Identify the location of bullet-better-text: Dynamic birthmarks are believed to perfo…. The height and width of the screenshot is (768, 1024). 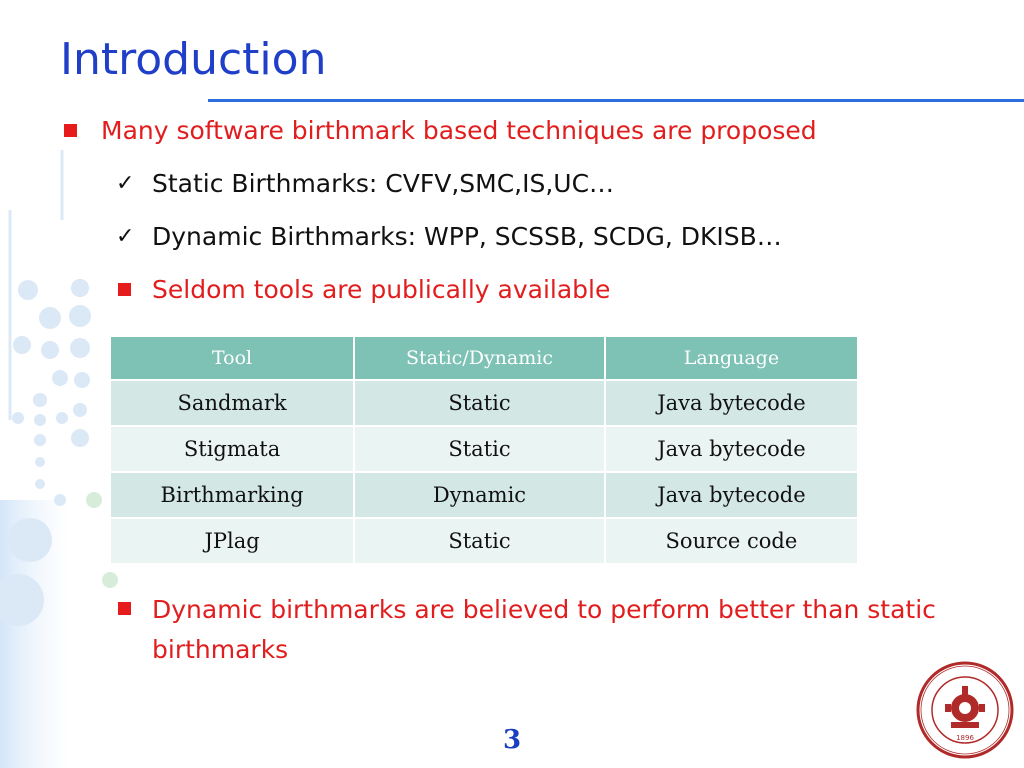
(544, 629).